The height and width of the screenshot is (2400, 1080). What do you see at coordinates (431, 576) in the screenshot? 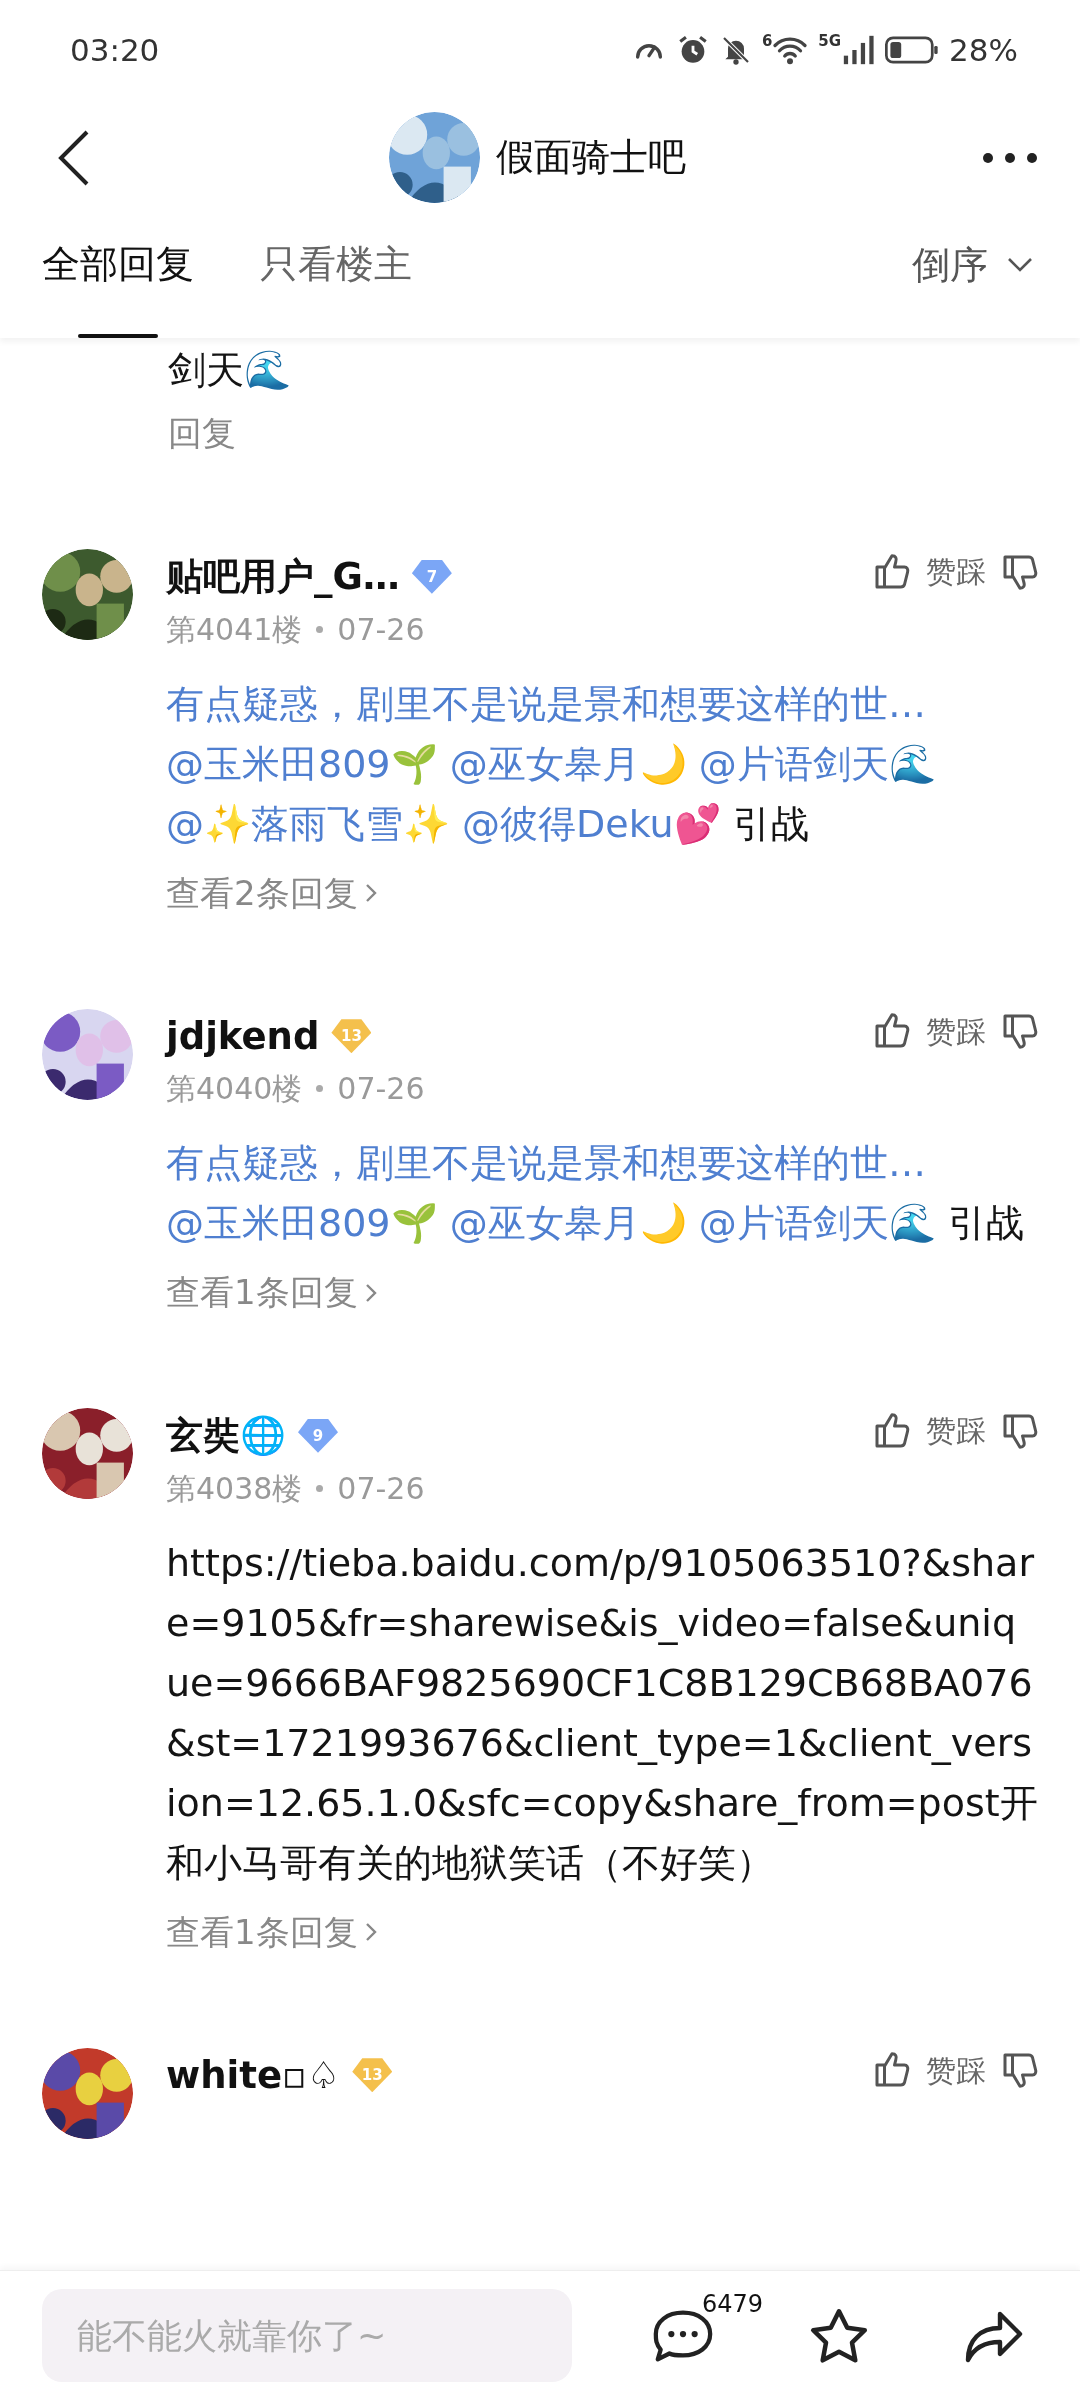
I see `level-badge: 7` at bounding box center [431, 576].